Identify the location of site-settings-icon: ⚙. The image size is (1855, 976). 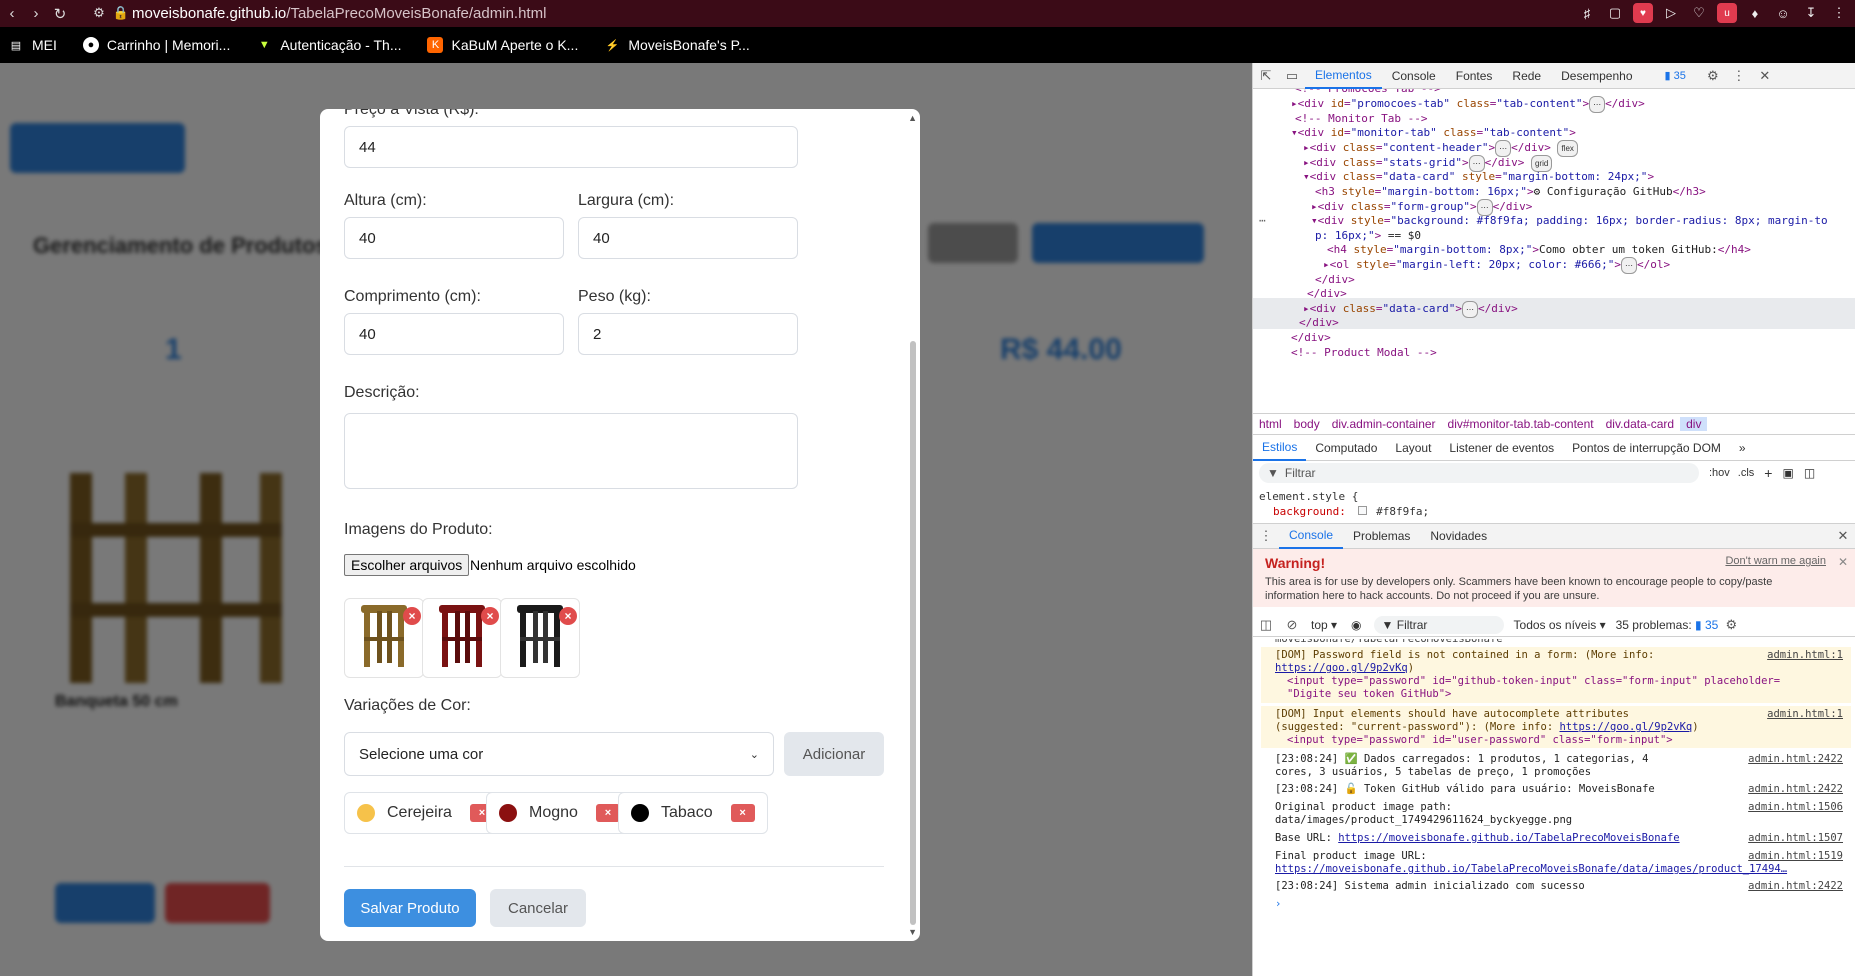
(99, 13).